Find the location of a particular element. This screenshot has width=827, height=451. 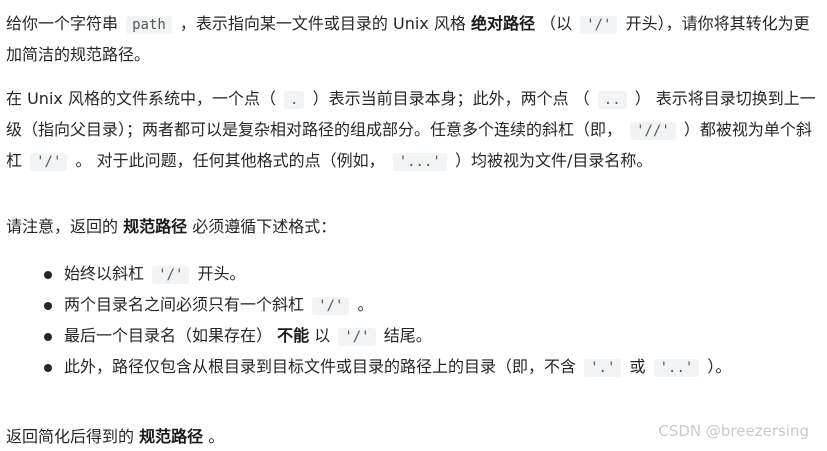

text-span: 返回简化后得到的 is located at coordinates (70, 436).